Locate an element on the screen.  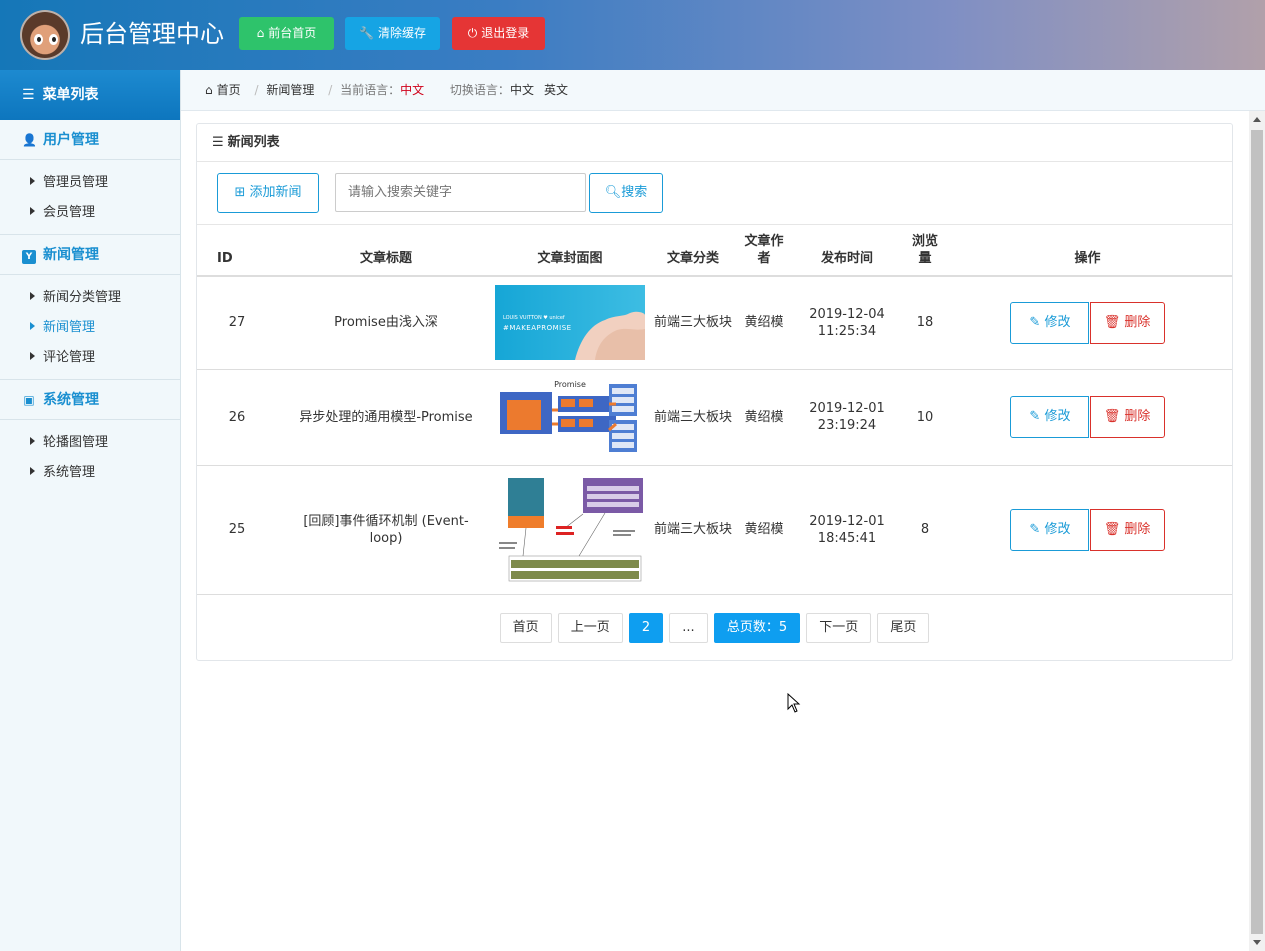
cell-title: Promise由浅入深 is located at coordinates (386, 323).